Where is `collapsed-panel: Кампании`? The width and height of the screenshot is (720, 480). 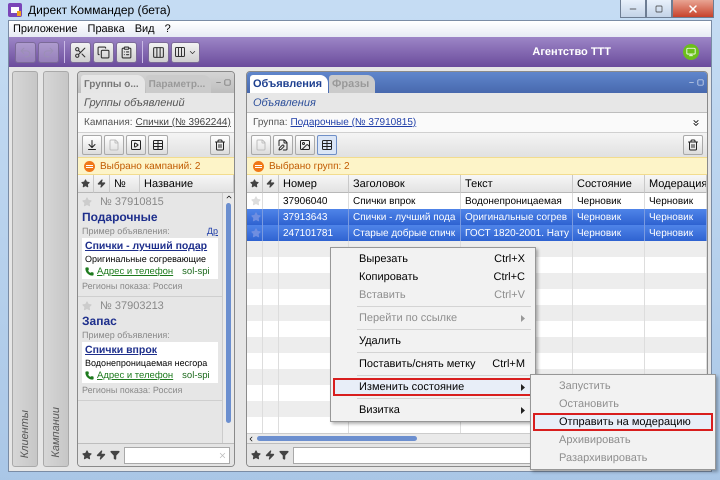
collapsed-panel: Кампании is located at coordinates (56, 269).